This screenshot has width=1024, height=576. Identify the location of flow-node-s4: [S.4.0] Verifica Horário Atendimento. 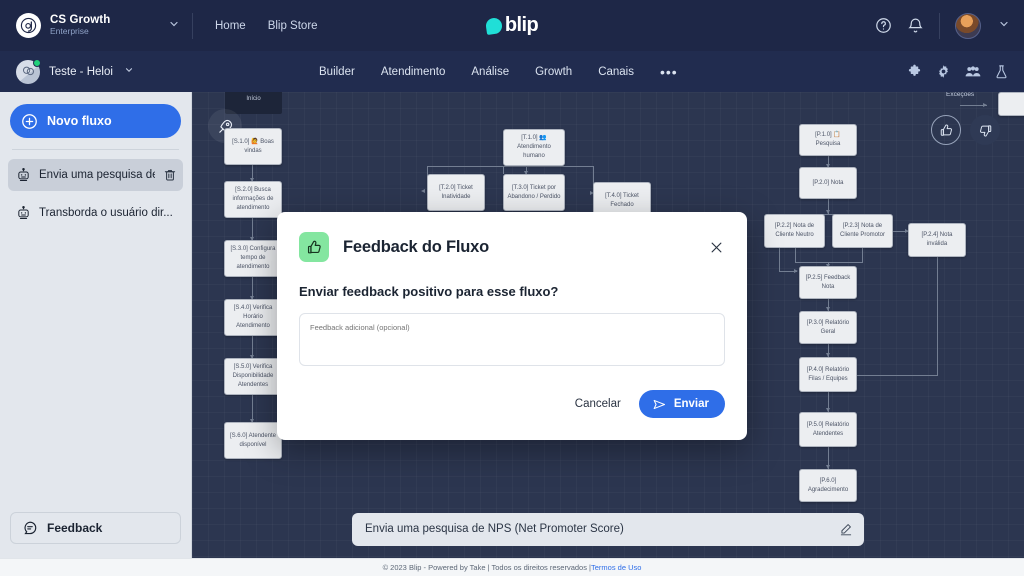
(253, 317).